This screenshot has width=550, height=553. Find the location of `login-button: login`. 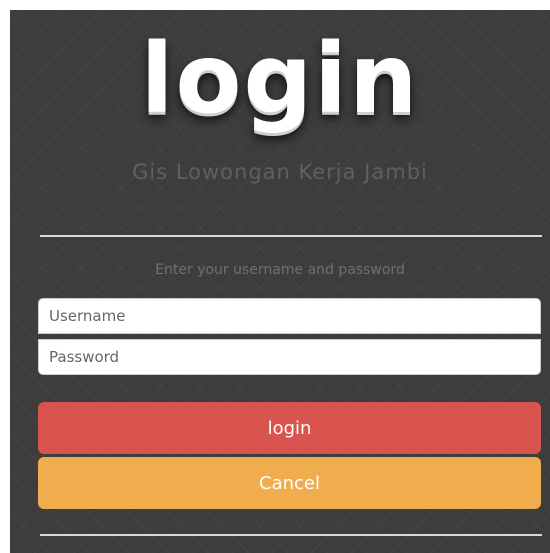

login-button: login is located at coordinates (289, 428).